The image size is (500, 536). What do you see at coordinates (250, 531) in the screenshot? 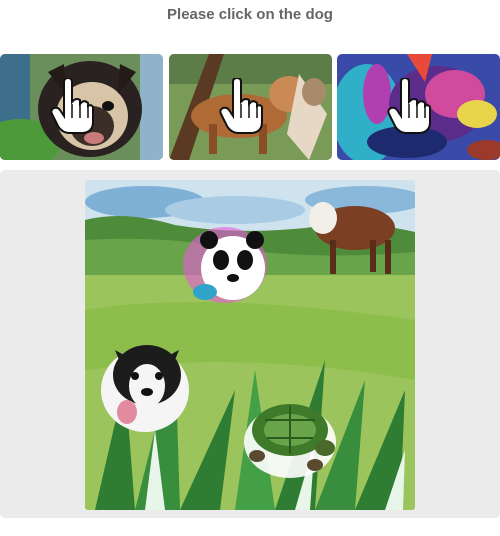
I see `footer` at bounding box center [250, 531].